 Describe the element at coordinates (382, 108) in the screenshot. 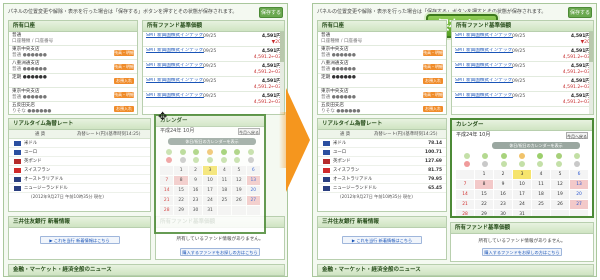

I see `account-row: 五反田支店 りそな ●●●●●● お預入れ` at that location.